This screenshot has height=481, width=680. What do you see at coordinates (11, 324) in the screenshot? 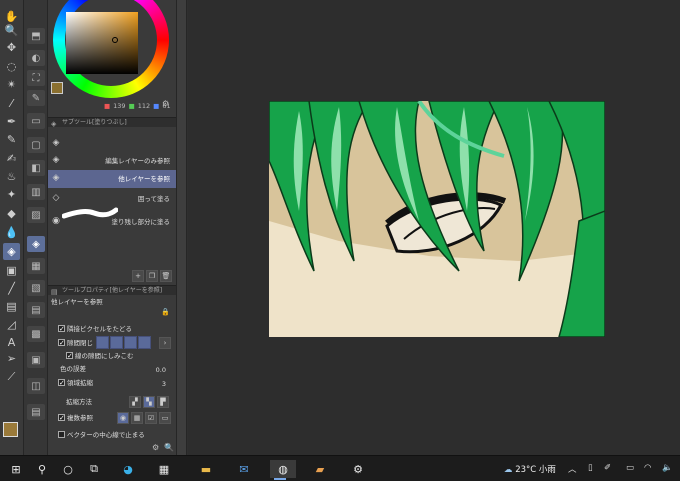
I see `ruler-icon: ◿` at bounding box center [11, 324].